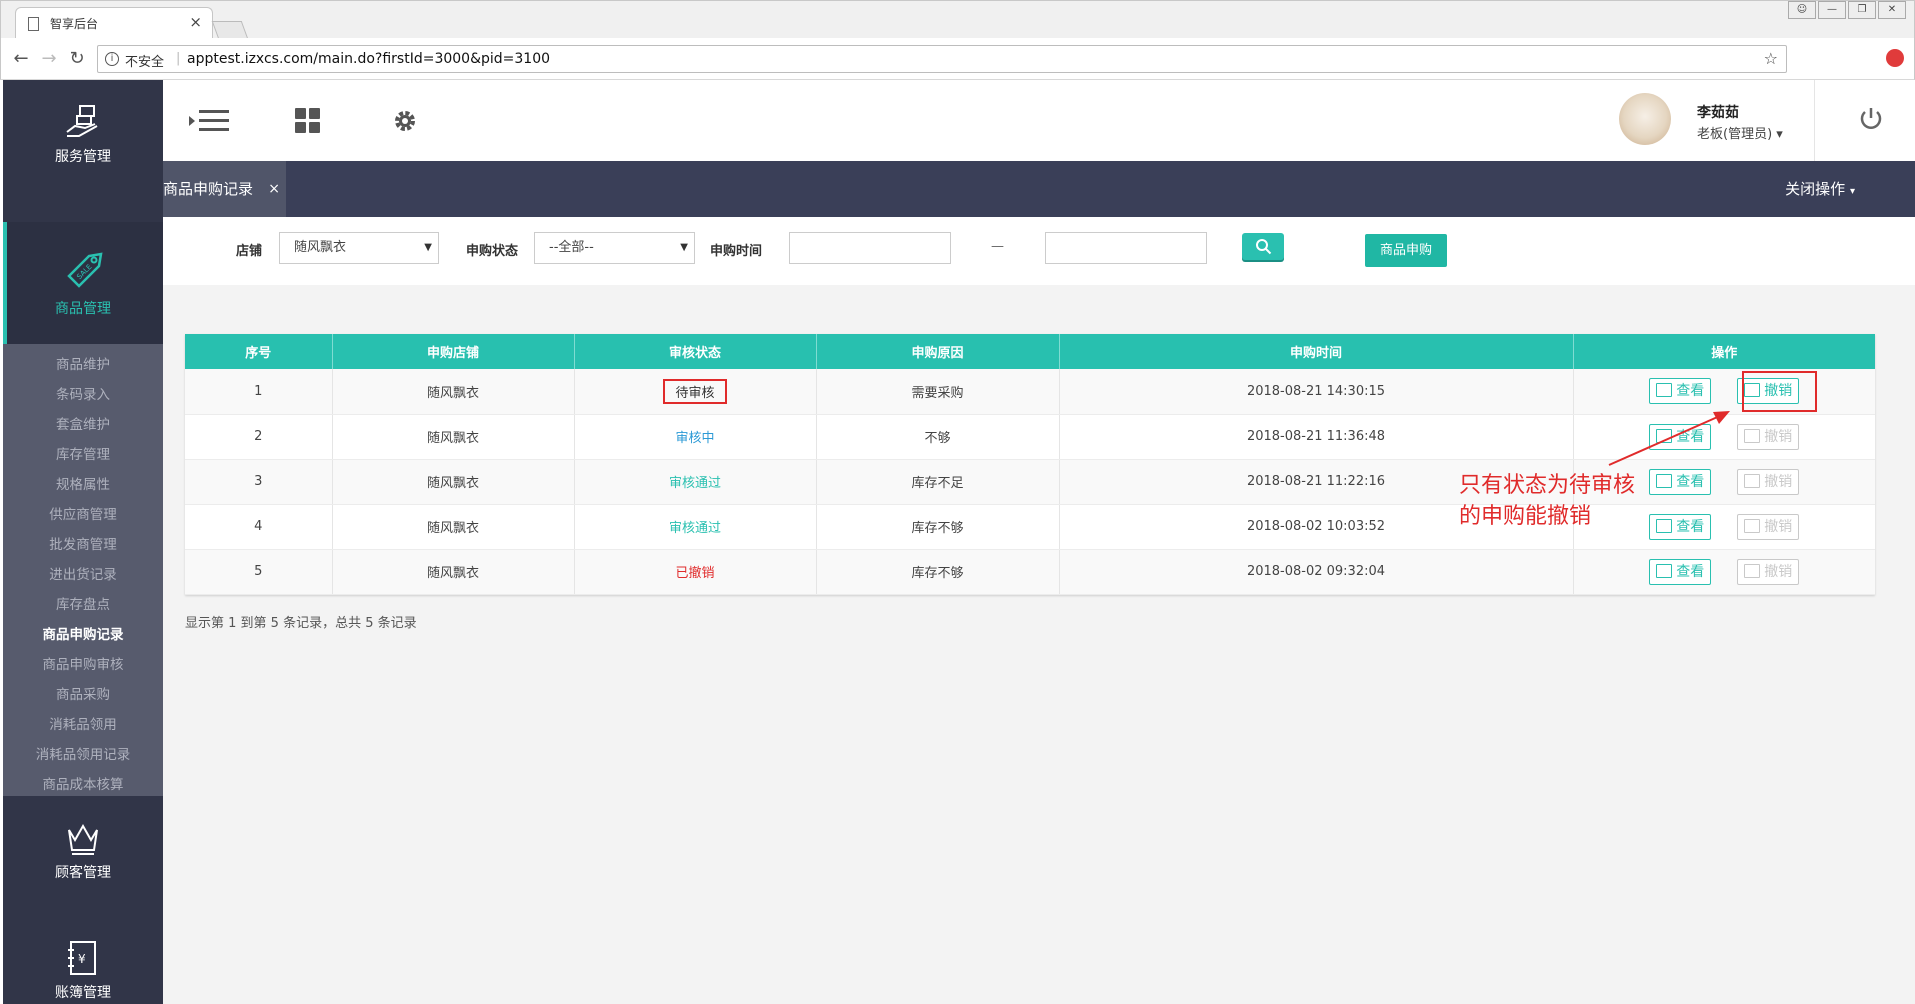  Describe the element at coordinates (83, 695) in the screenshot. I see `submenu-item: 商品采购` at that location.